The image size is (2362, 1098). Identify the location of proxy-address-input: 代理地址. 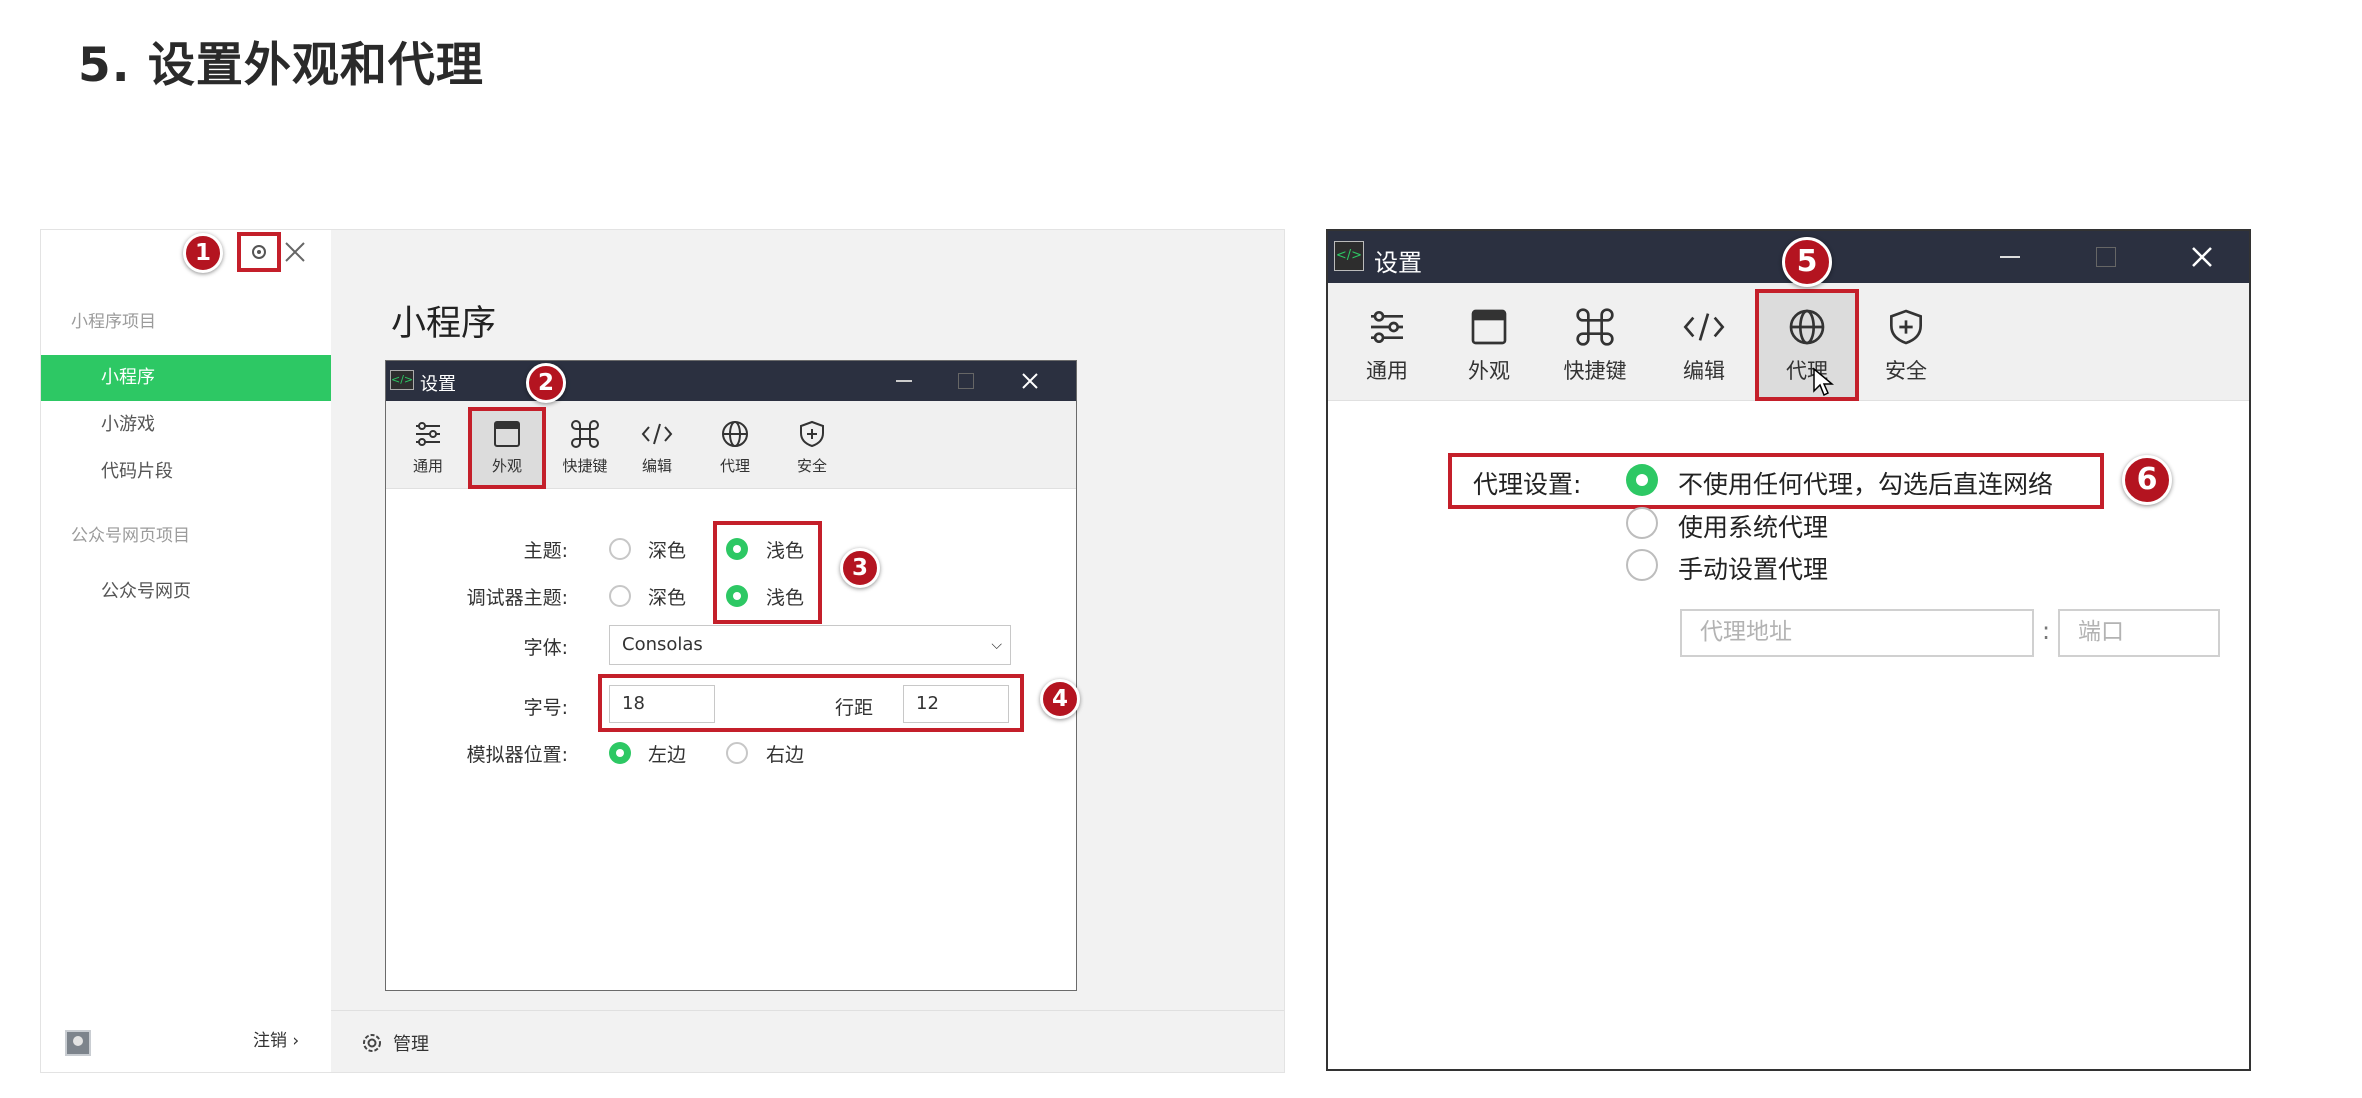
(1857, 633).